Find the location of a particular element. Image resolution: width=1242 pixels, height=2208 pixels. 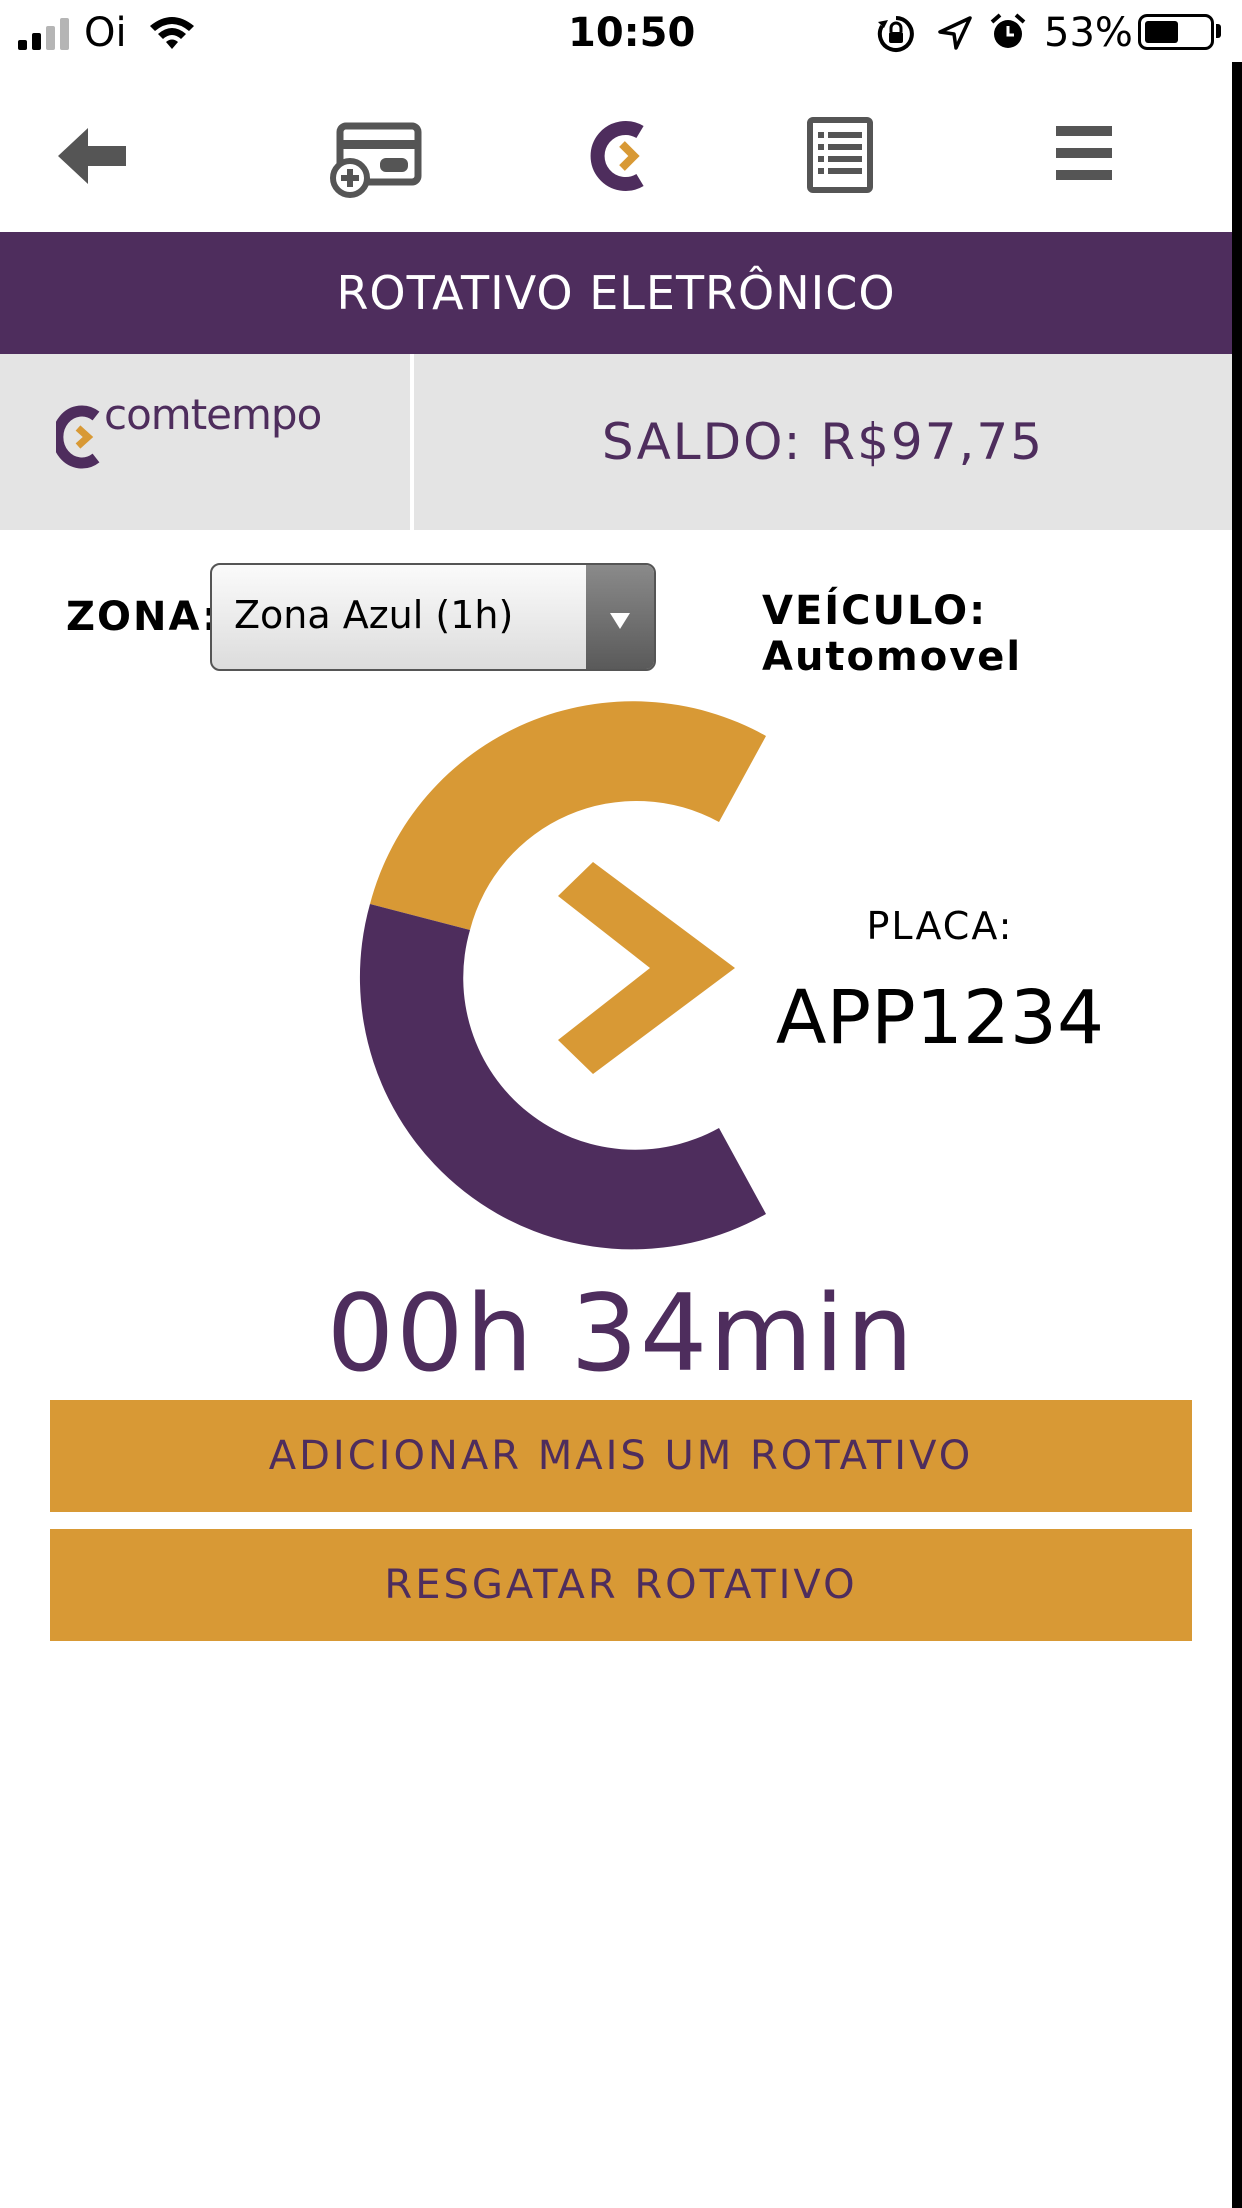

vehicle-label: VEÍCULO: Automovel is located at coordinates (892, 634).